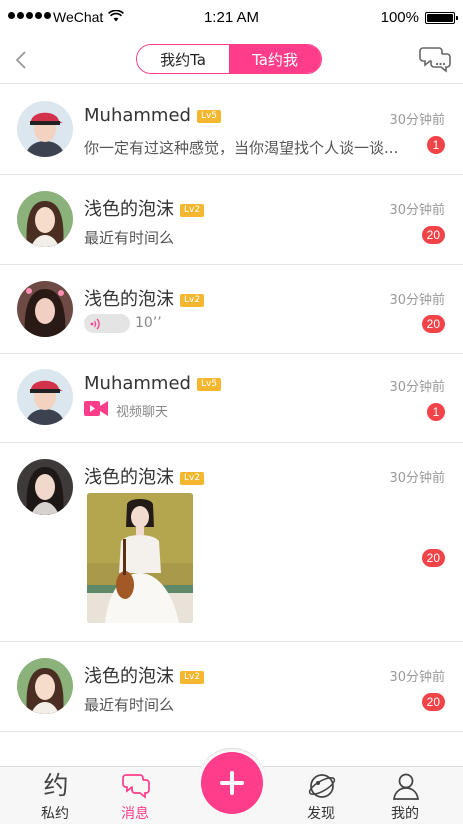 The width and height of the screenshot is (463, 824). I want to click on video-camera-icon, so click(96, 408).